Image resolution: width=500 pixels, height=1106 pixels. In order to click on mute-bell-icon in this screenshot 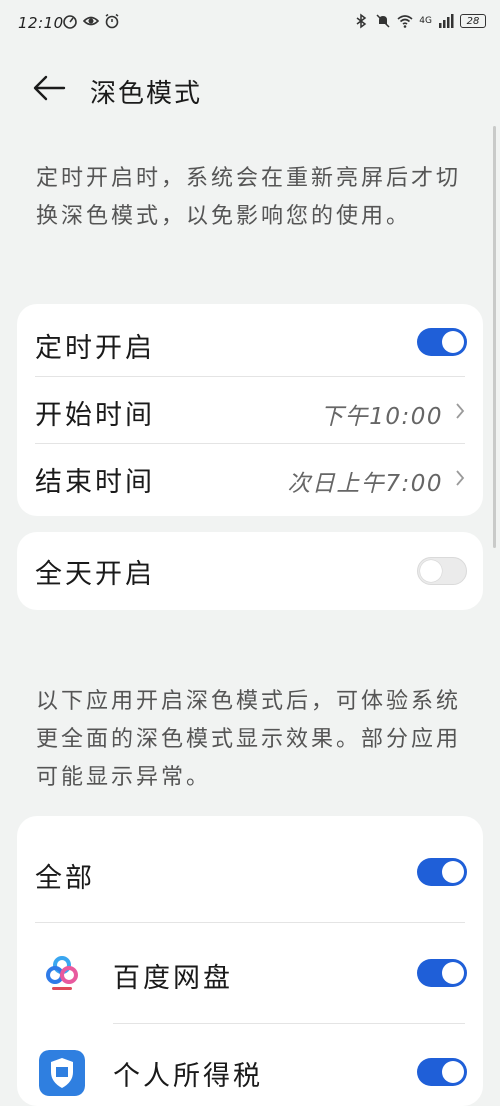, I will do `click(383, 21)`.